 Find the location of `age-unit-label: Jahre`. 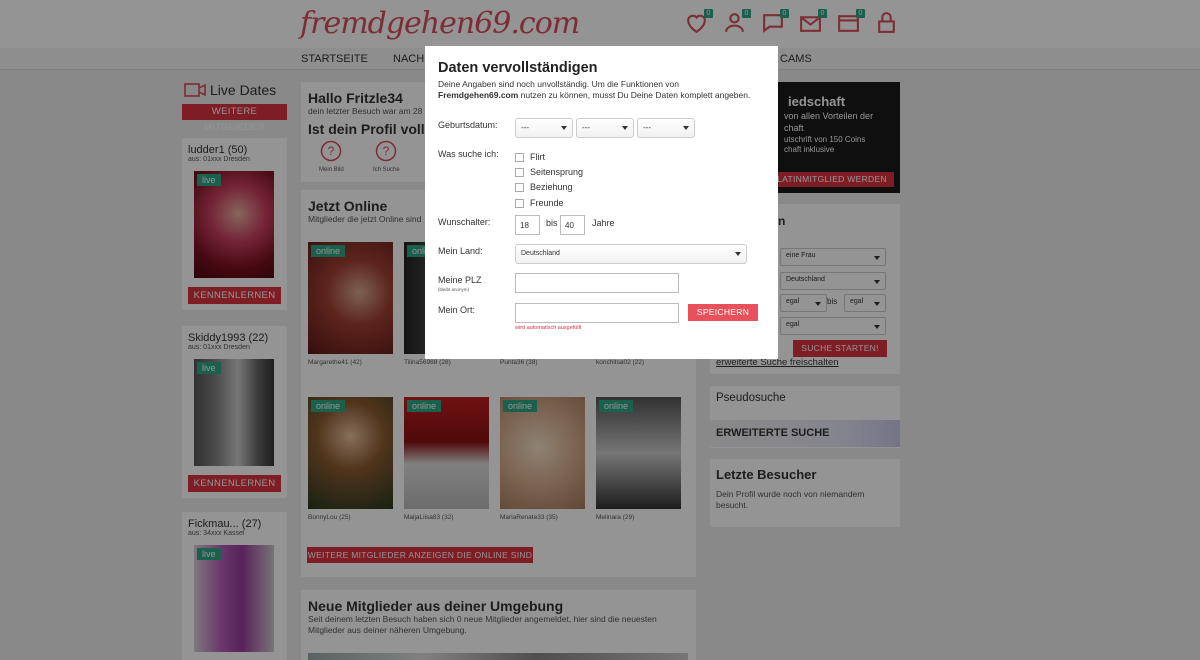

age-unit-label: Jahre is located at coordinates (603, 223).